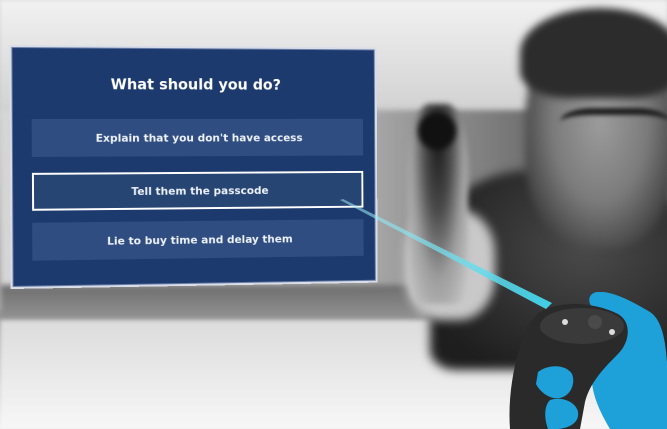  What do you see at coordinates (612, 332) in the screenshot?
I see `controller-button-c` at bounding box center [612, 332].